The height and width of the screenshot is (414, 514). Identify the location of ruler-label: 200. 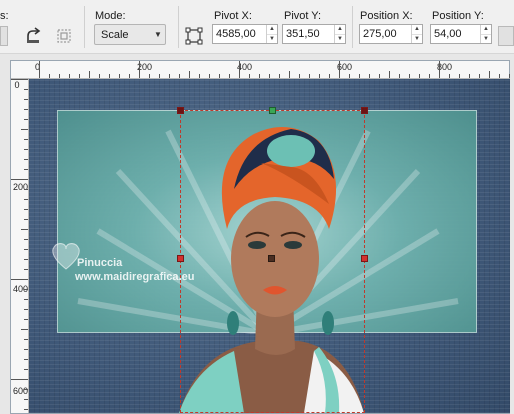
(21, 187).